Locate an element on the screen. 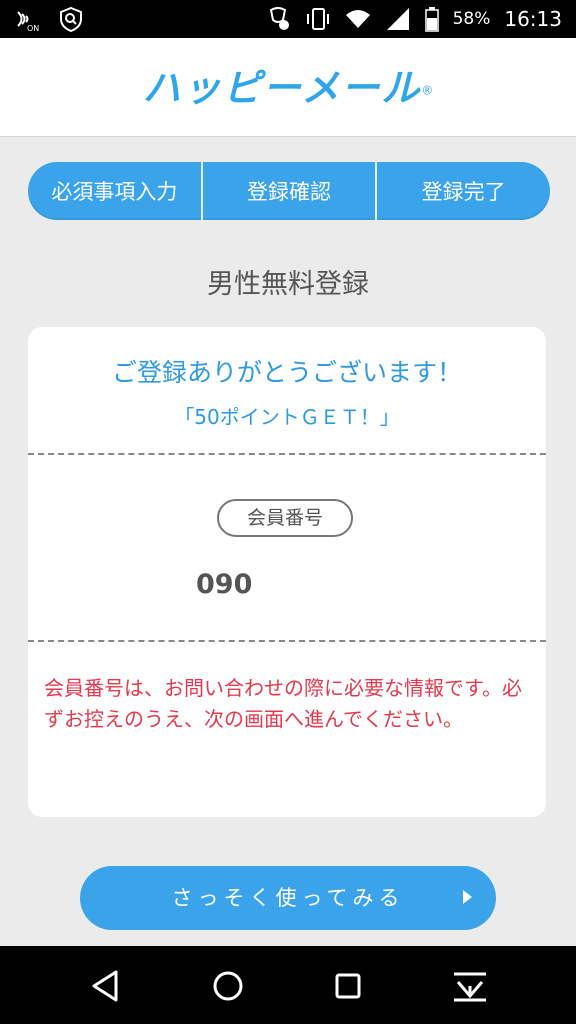  vibrate-icon is located at coordinates (318, 19).